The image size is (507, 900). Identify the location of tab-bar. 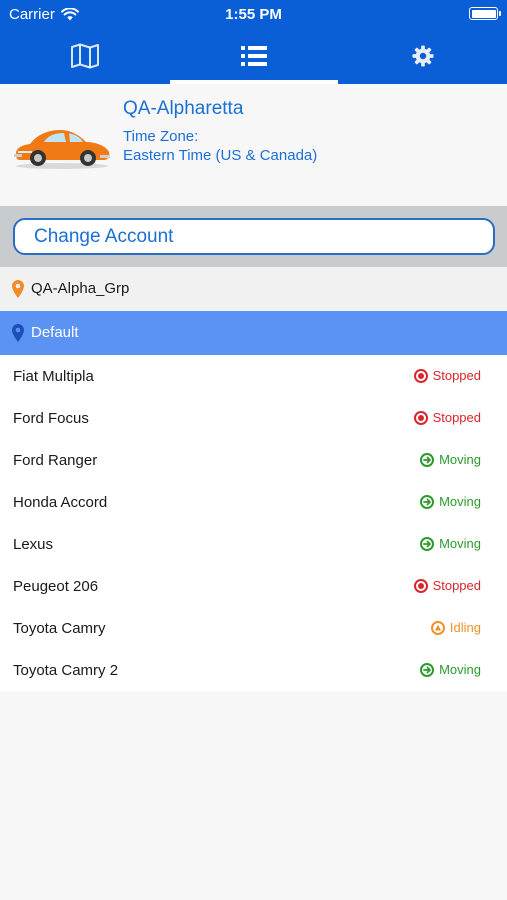
(253, 56).